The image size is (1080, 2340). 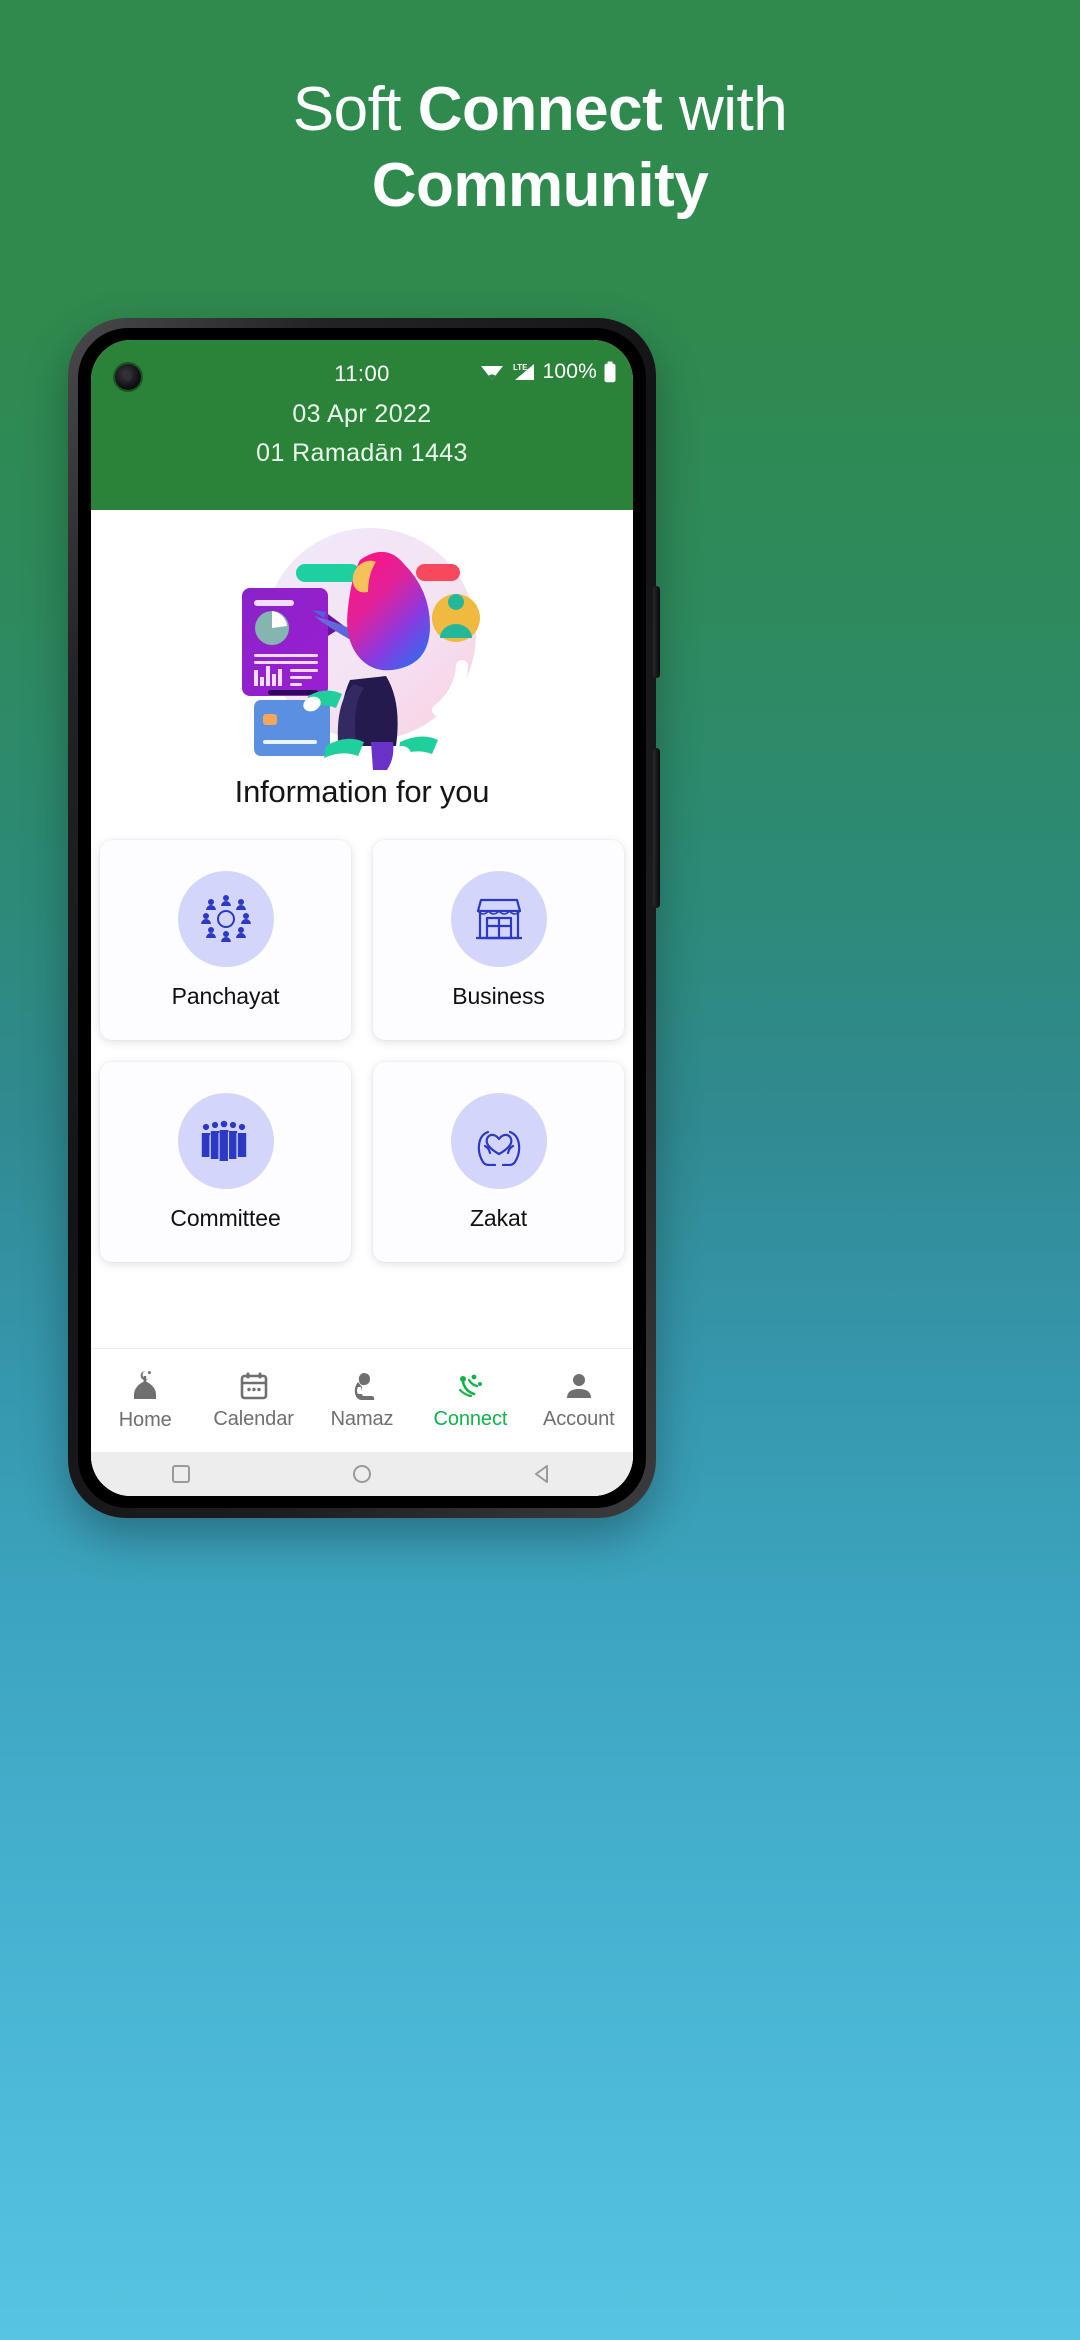 What do you see at coordinates (579, 1400) in the screenshot?
I see `nav-item-account: Account` at bounding box center [579, 1400].